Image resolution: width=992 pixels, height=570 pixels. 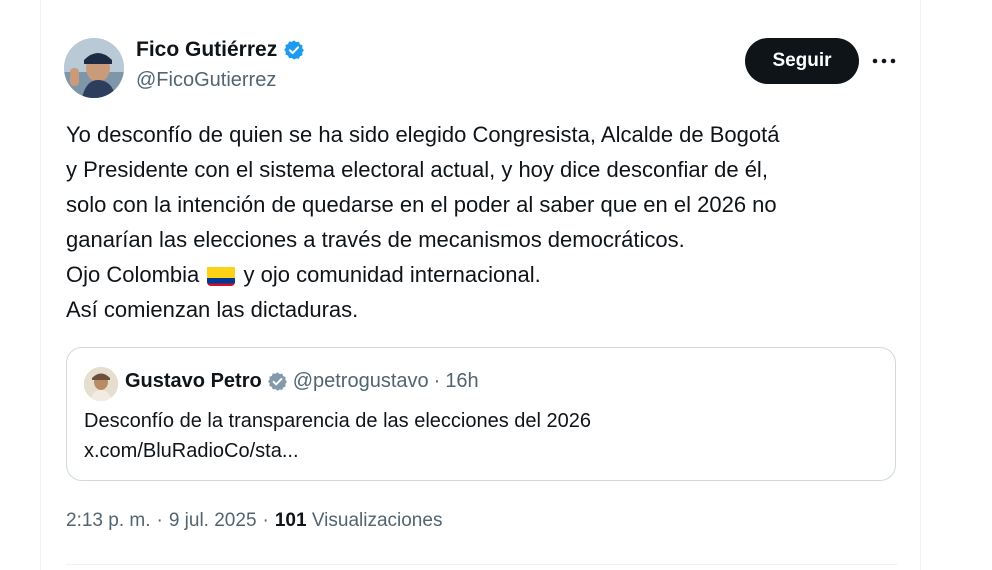 I want to click on quoted-timestamp: 16h, so click(x=461, y=381).